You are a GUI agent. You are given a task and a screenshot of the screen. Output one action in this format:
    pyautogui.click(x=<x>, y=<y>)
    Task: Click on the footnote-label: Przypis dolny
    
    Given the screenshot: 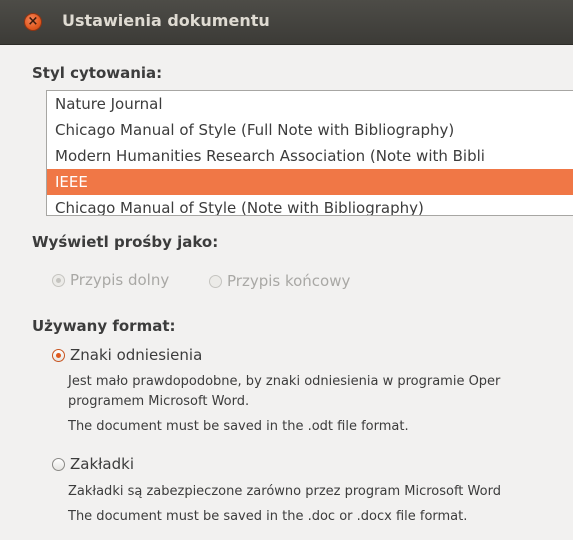 What is the action you would take?
    pyautogui.click(x=120, y=280)
    